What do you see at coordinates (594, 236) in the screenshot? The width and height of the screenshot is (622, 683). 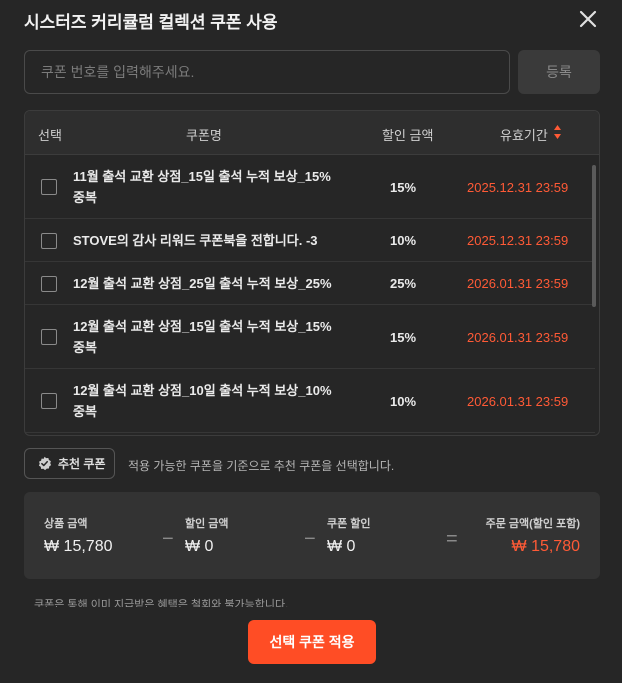 I see `table-scrollbar` at bounding box center [594, 236].